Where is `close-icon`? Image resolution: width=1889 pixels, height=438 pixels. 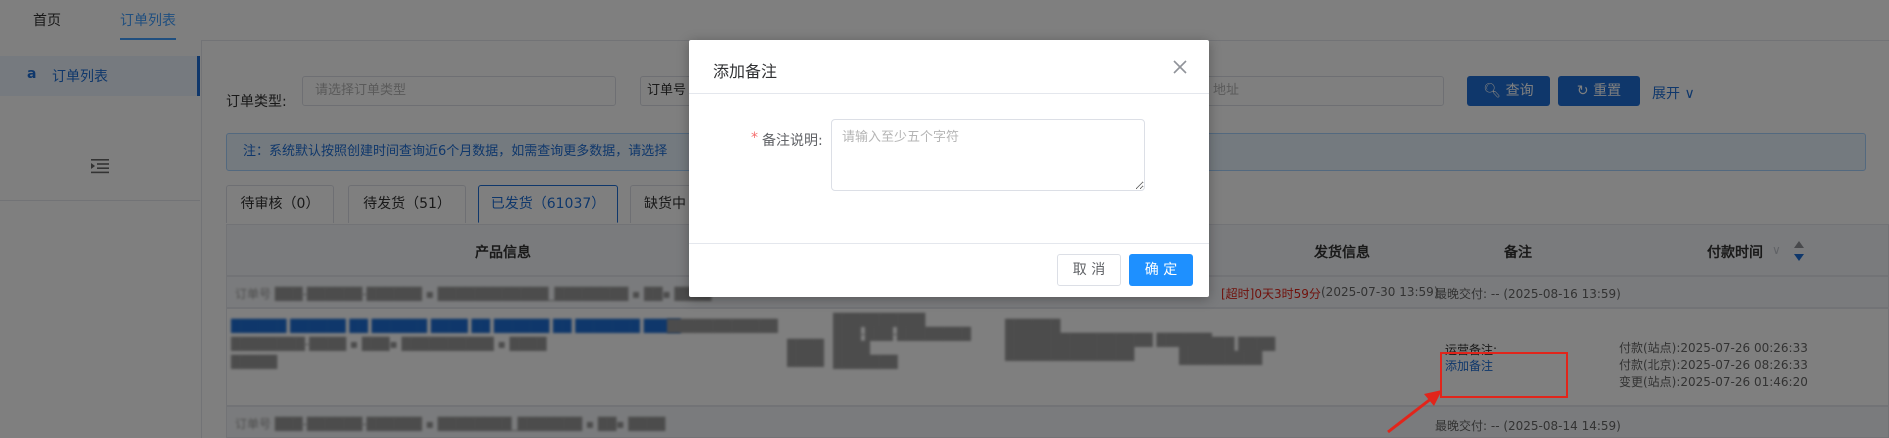
close-icon is located at coordinates (1180, 67).